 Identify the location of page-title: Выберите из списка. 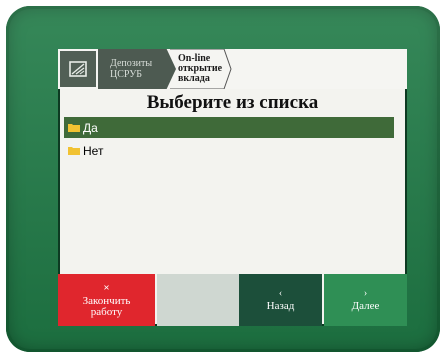
(232, 102).